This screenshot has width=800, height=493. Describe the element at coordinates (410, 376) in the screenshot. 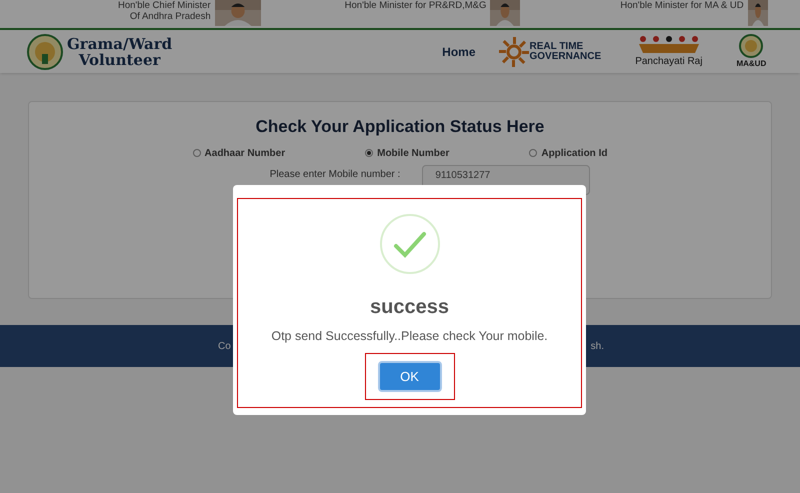

I see `ok-button: OK` at that location.